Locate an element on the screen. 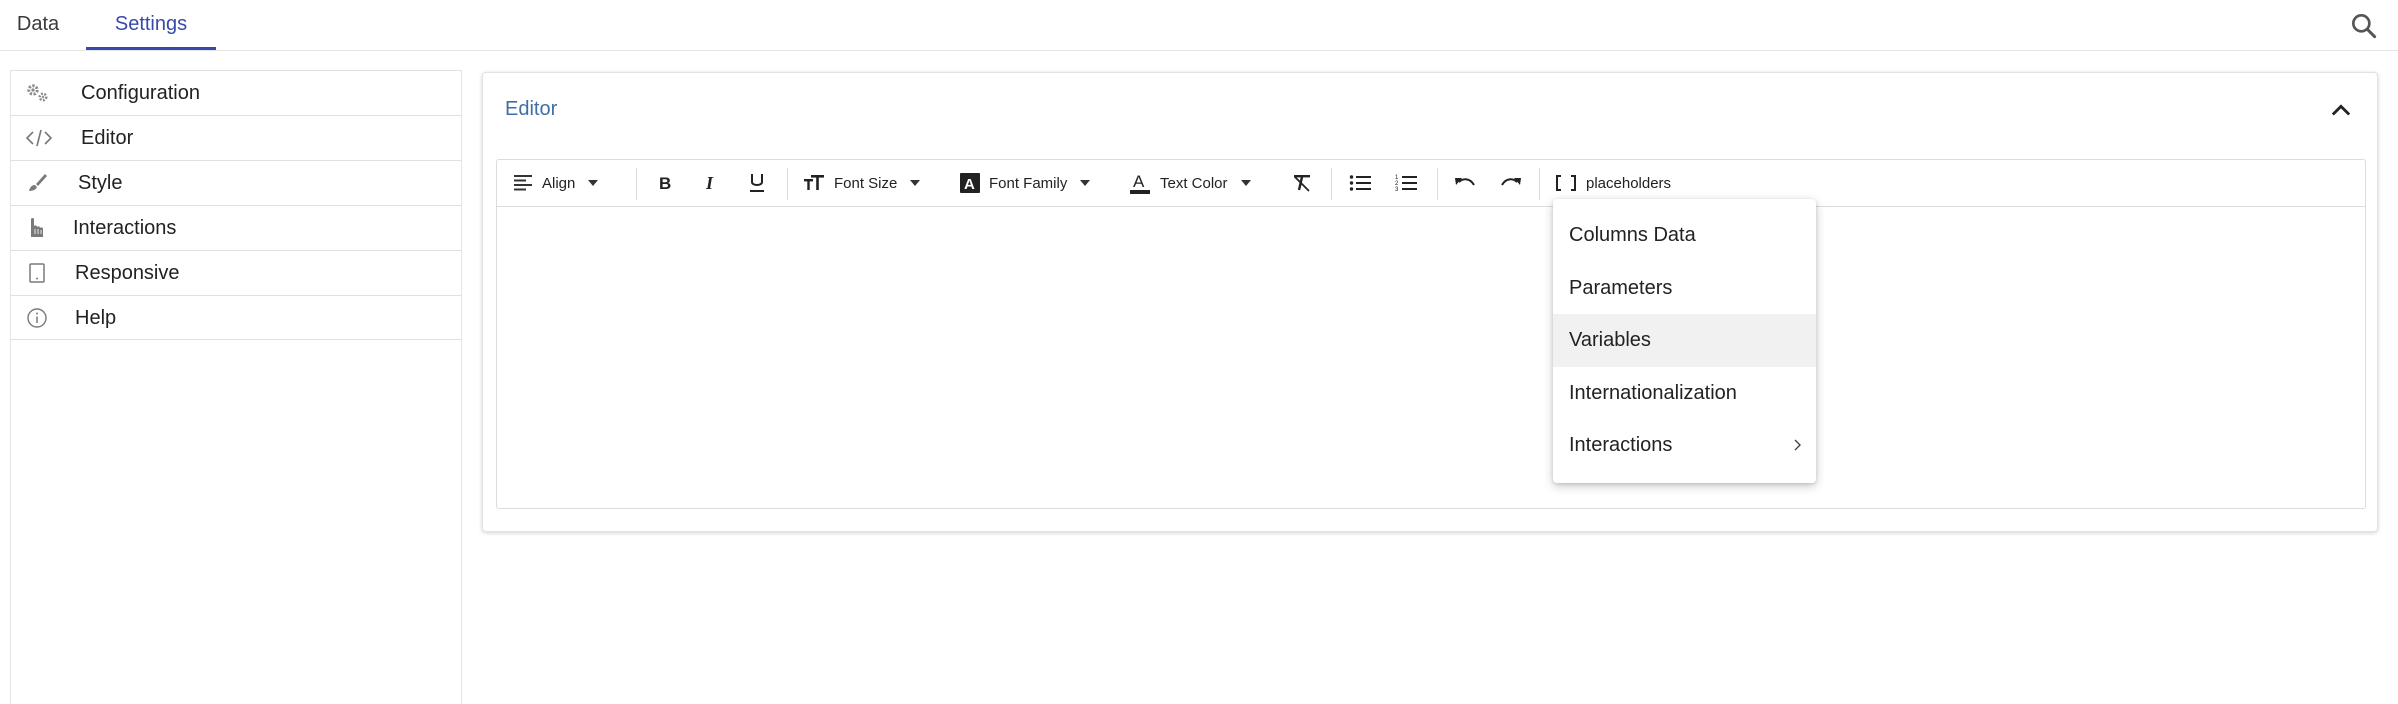 The width and height of the screenshot is (2398, 704). undo-button is located at coordinates (1465, 183).